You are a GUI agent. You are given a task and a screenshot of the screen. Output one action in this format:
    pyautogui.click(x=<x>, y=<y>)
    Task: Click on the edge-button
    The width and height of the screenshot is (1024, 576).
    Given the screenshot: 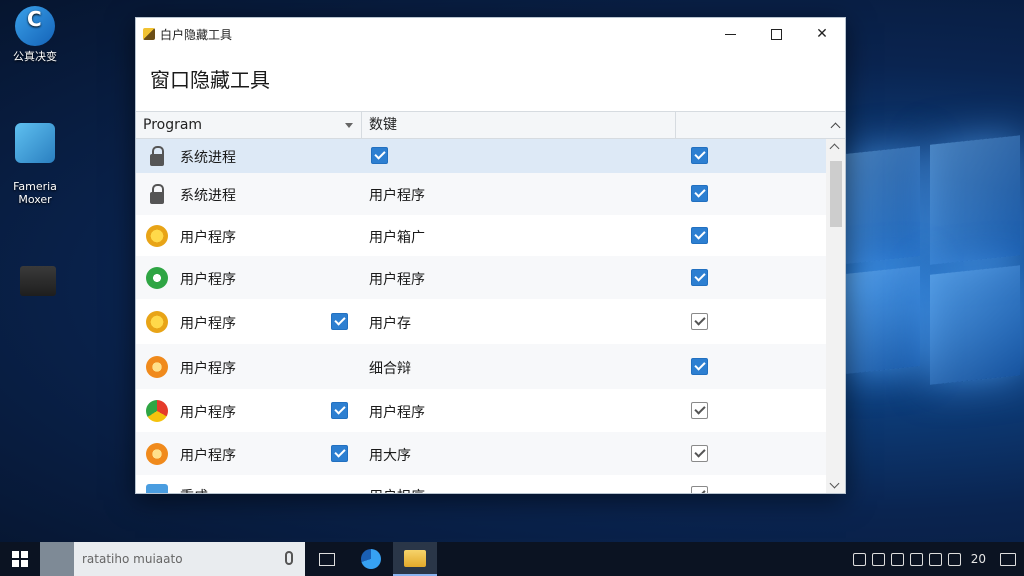 What is the action you would take?
    pyautogui.click(x=371, y=559)
    